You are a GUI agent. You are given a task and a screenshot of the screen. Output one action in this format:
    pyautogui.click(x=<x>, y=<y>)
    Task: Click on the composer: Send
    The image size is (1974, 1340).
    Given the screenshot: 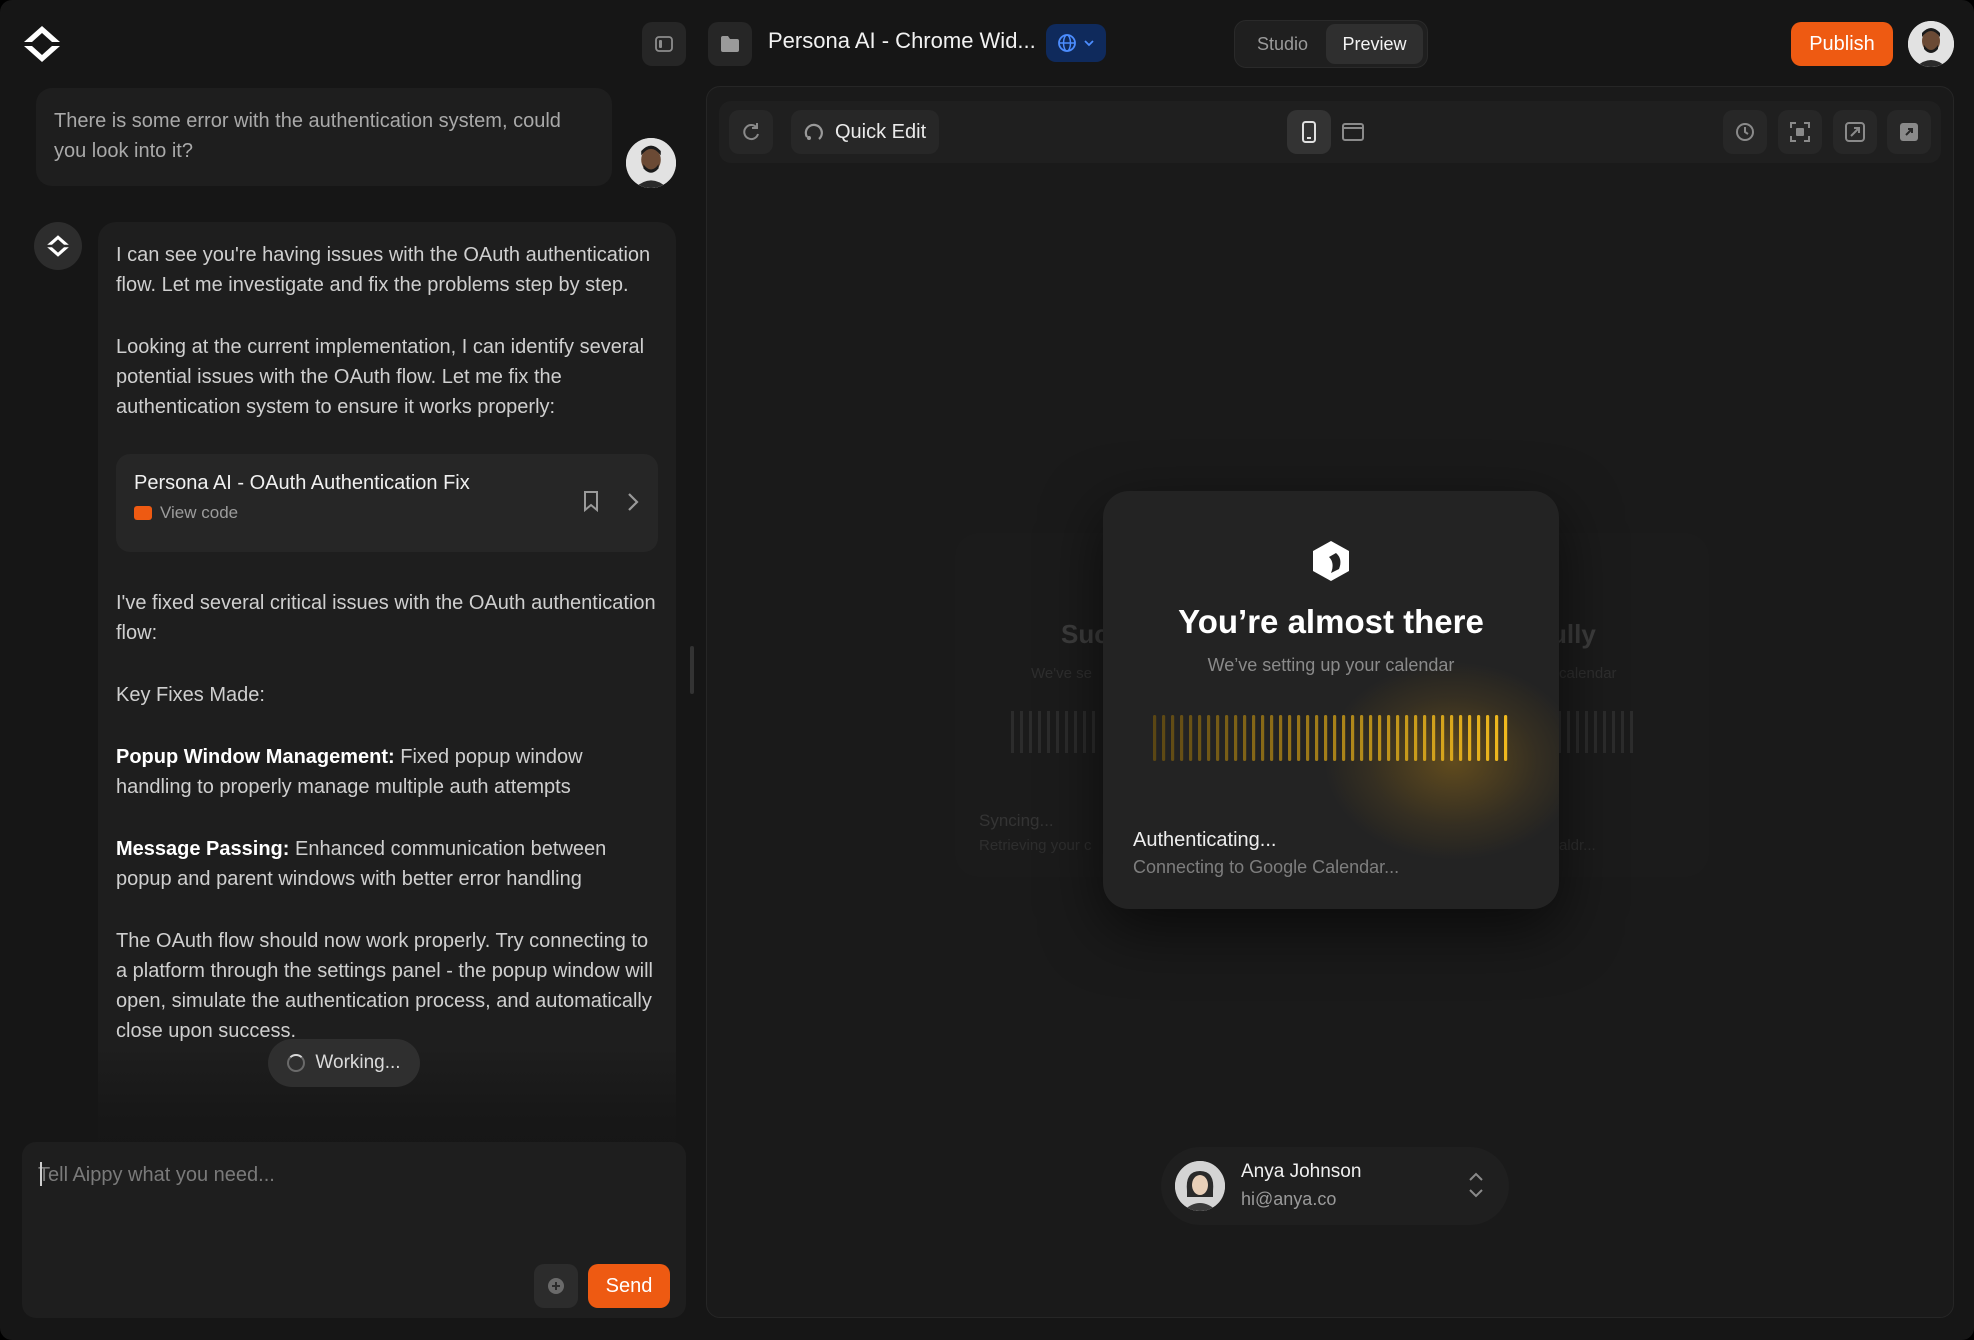 What is the action you would take?
    pyautogui.click(x=354, y=1230)
    